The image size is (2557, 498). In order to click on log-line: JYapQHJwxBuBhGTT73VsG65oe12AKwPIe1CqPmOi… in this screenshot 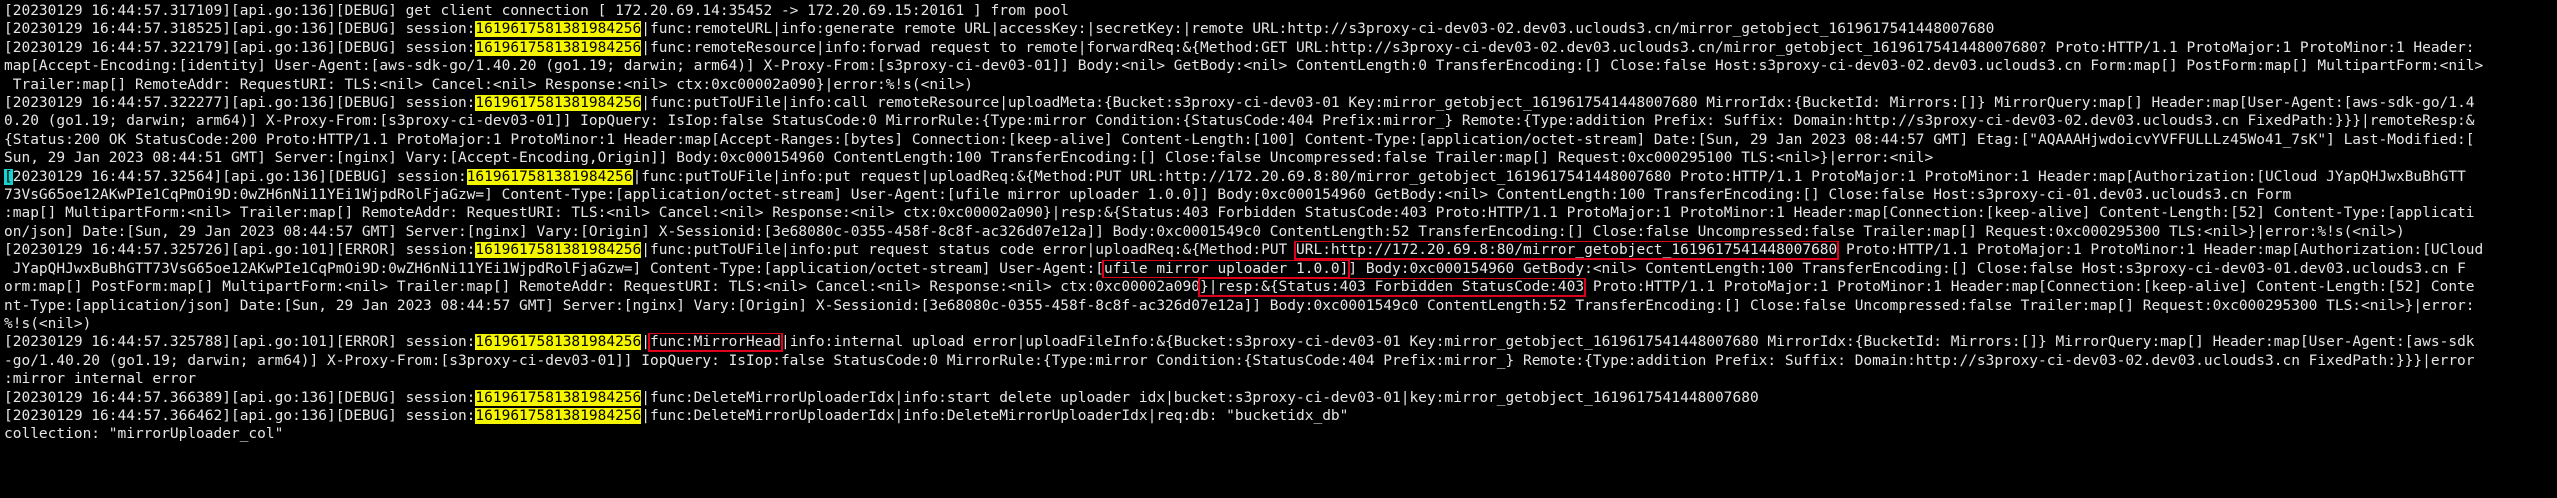, I will do `click(1278, 269)`.